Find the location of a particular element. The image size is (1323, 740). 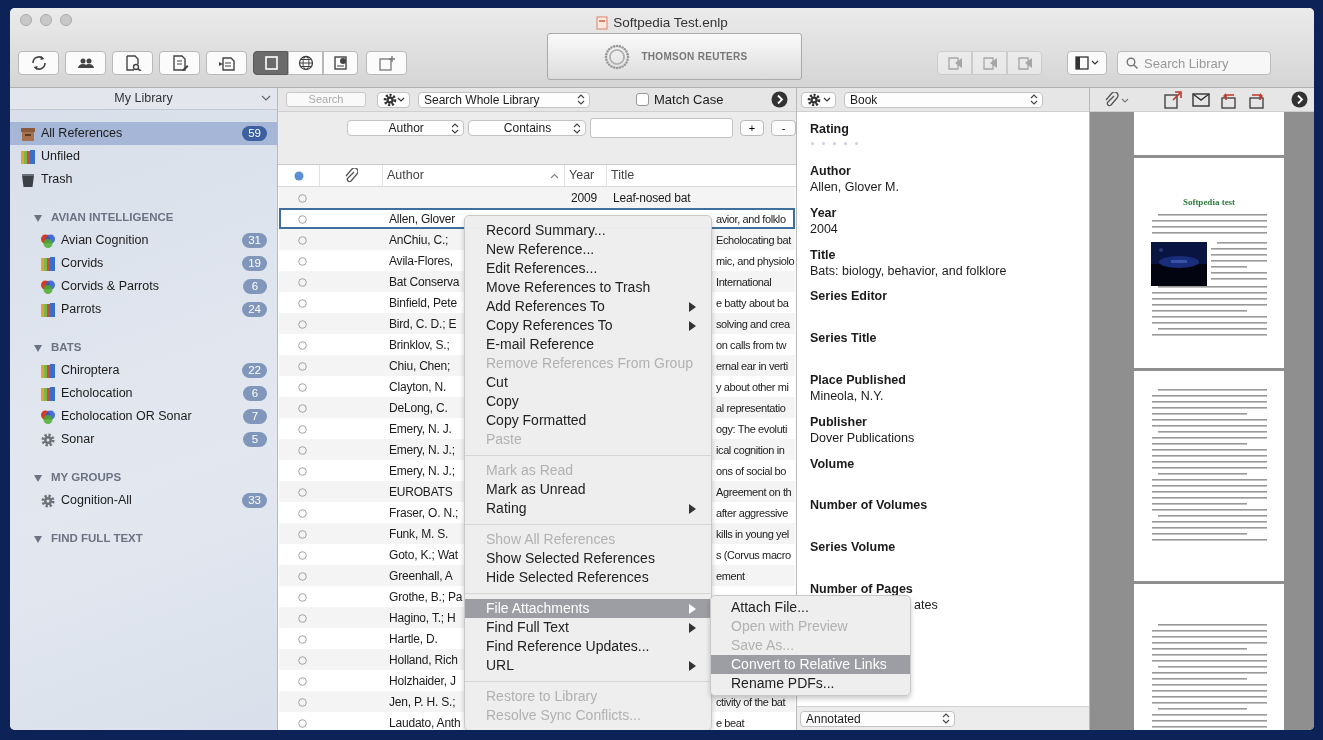

table-cell: International is located at coordinates (744, 281).